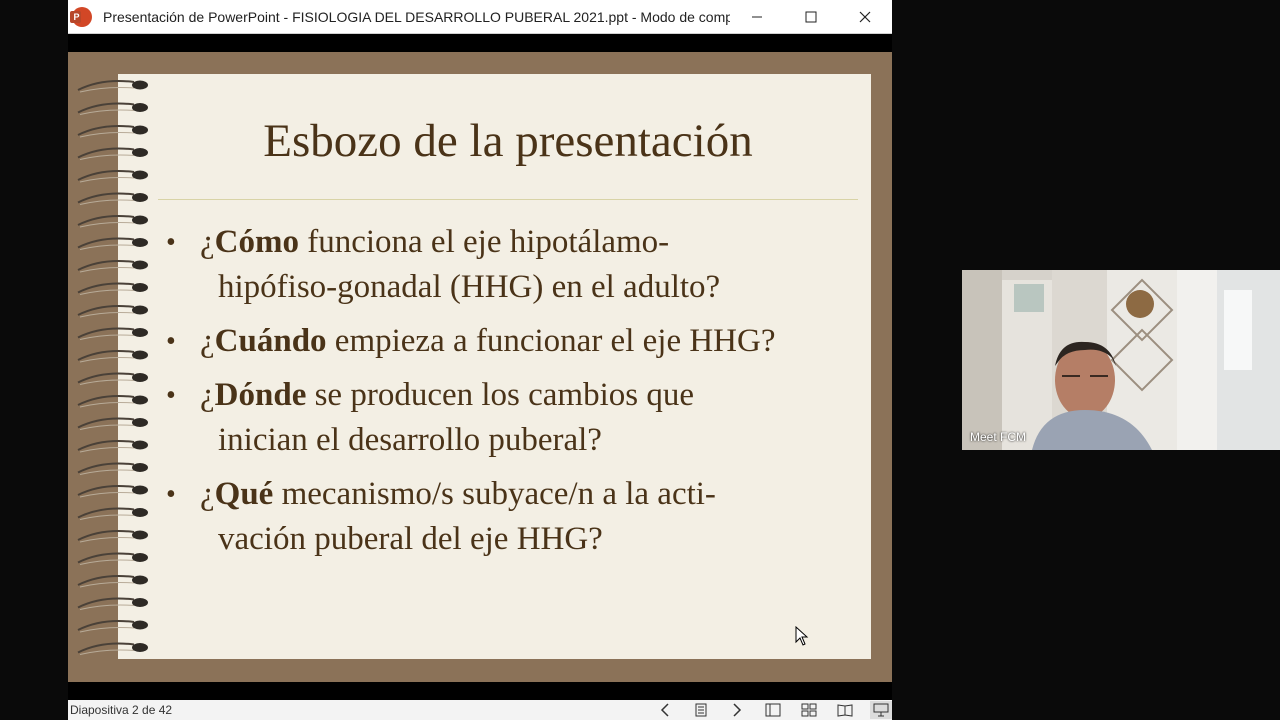 This screenshot has width=1280, height=720. What do you see at coordinates (998, 437) in the screenshot?
I see `participant-name: Meet FCM` at bounding box center [998, 437].